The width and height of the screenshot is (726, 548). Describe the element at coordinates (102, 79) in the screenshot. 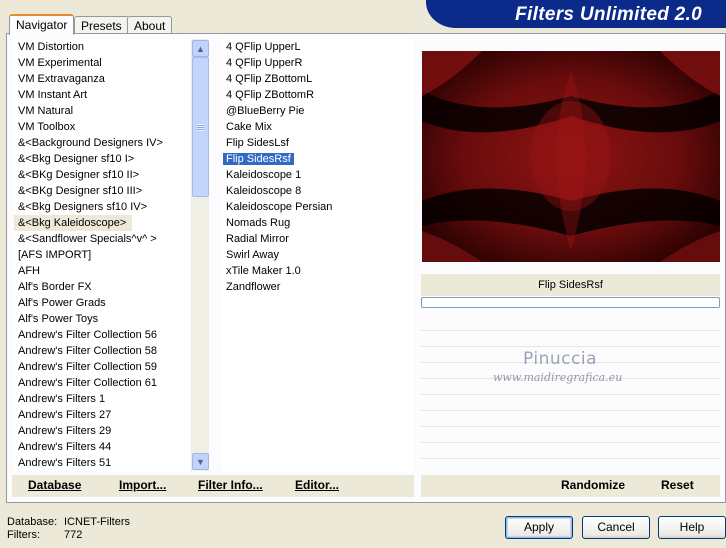

I see `category-item: VM Extravaganza` at that location.